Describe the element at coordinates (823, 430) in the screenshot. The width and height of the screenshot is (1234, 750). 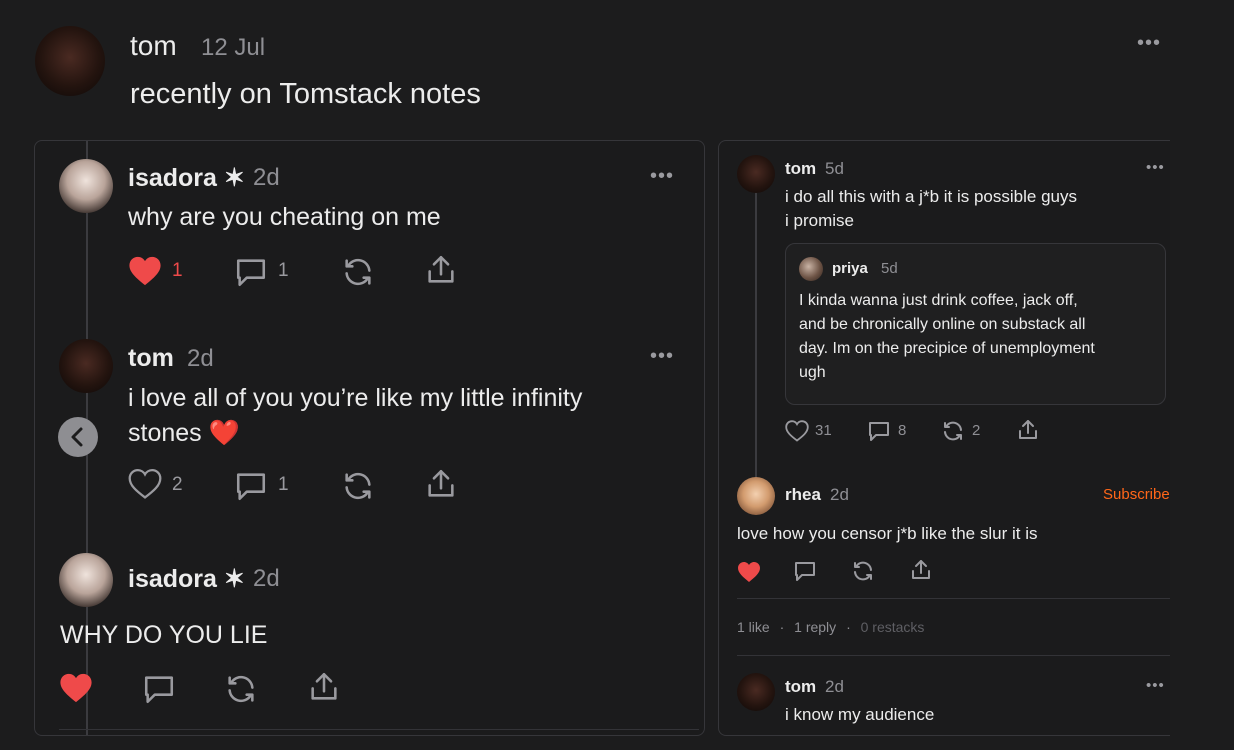
I see `like-count: 31` at that location.